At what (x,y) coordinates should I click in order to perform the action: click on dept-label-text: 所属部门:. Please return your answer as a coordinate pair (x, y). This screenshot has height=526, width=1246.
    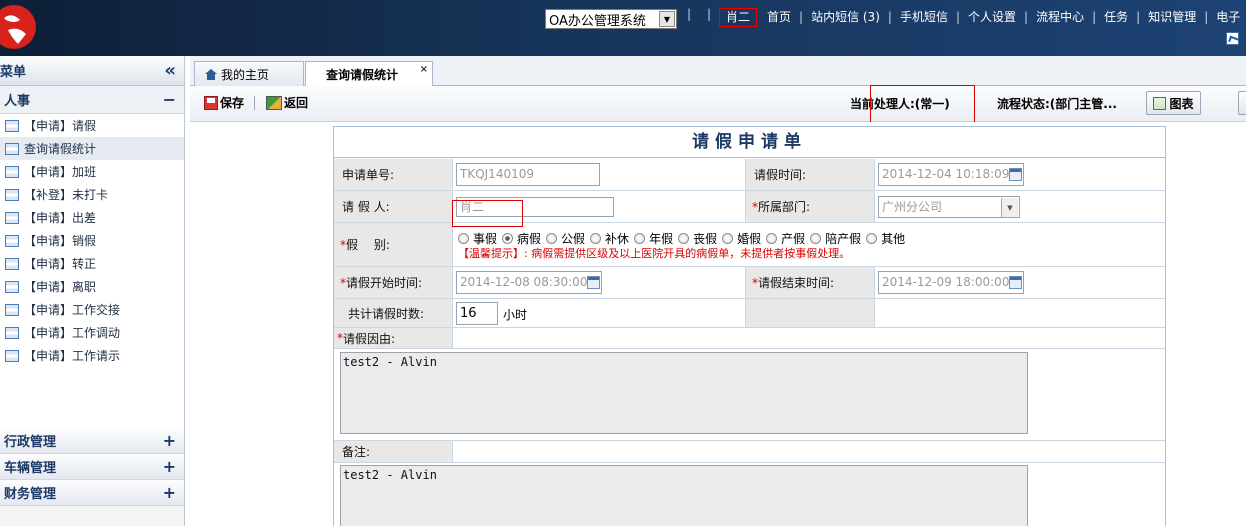
    Looking at the image, I should click on (784, 207).